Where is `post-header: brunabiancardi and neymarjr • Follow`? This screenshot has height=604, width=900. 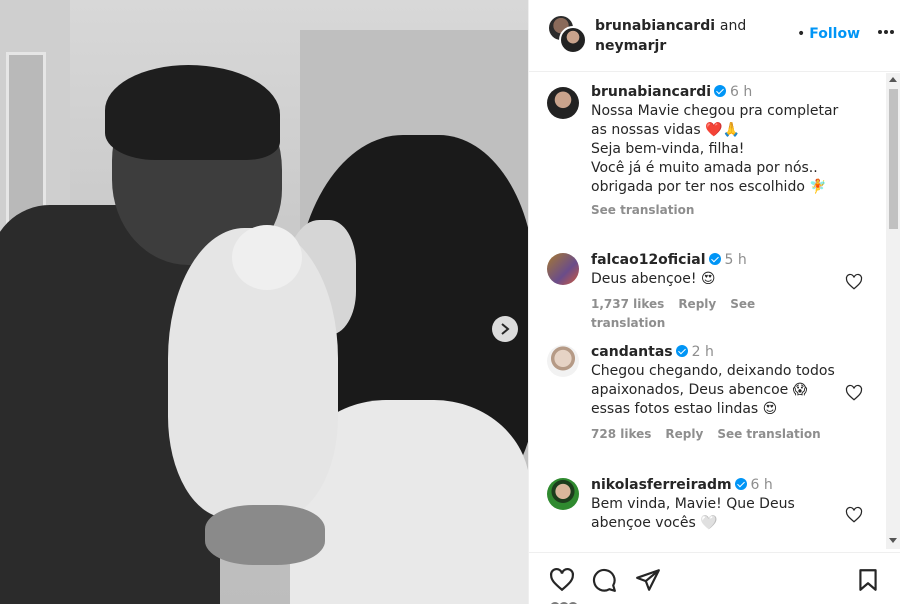 post-header: brunabiancardi and neymarjr • Follow is located at coordinates (714, 36).